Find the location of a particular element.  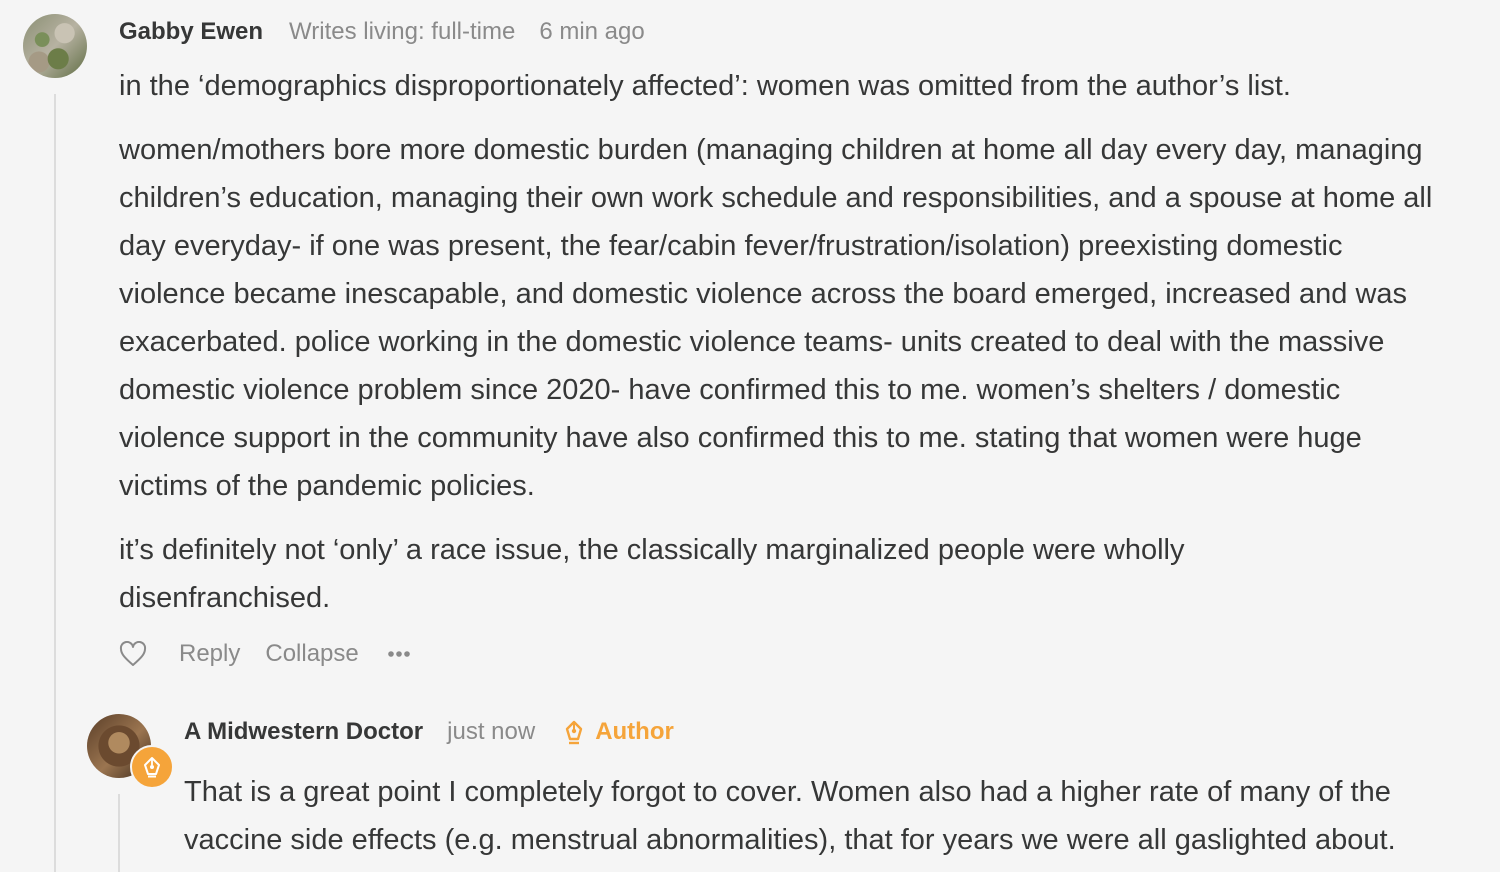

heart-outline-icon is located at coordinates (133, 654).